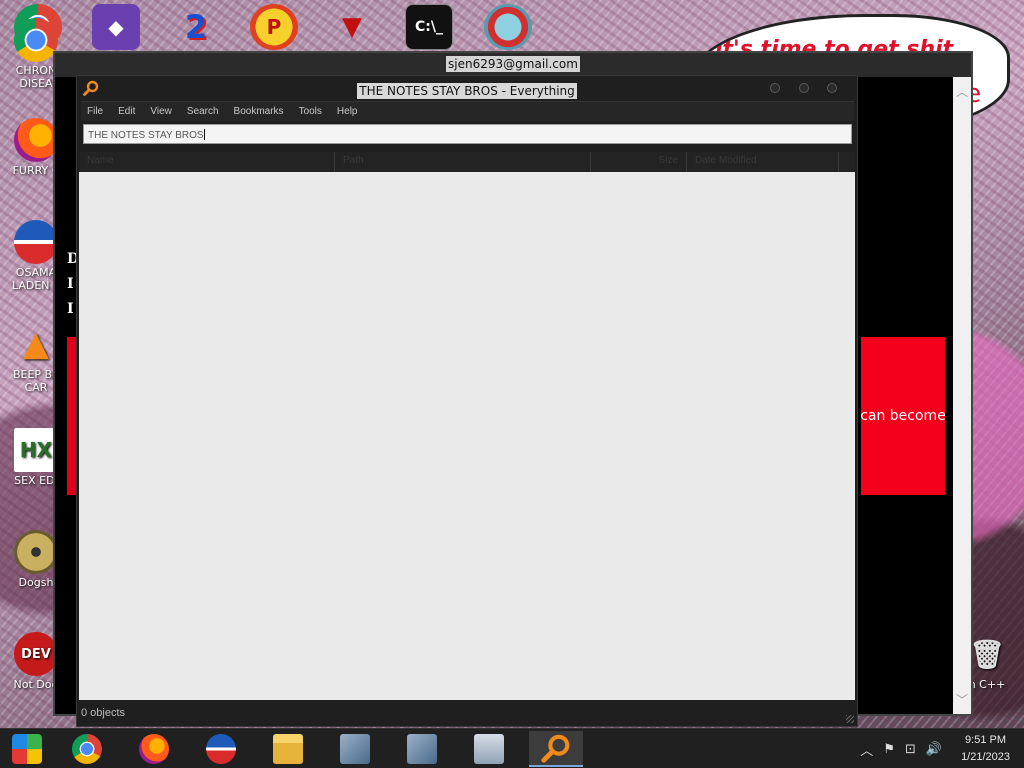  I want to click on maximize-button, so click(804, 88).